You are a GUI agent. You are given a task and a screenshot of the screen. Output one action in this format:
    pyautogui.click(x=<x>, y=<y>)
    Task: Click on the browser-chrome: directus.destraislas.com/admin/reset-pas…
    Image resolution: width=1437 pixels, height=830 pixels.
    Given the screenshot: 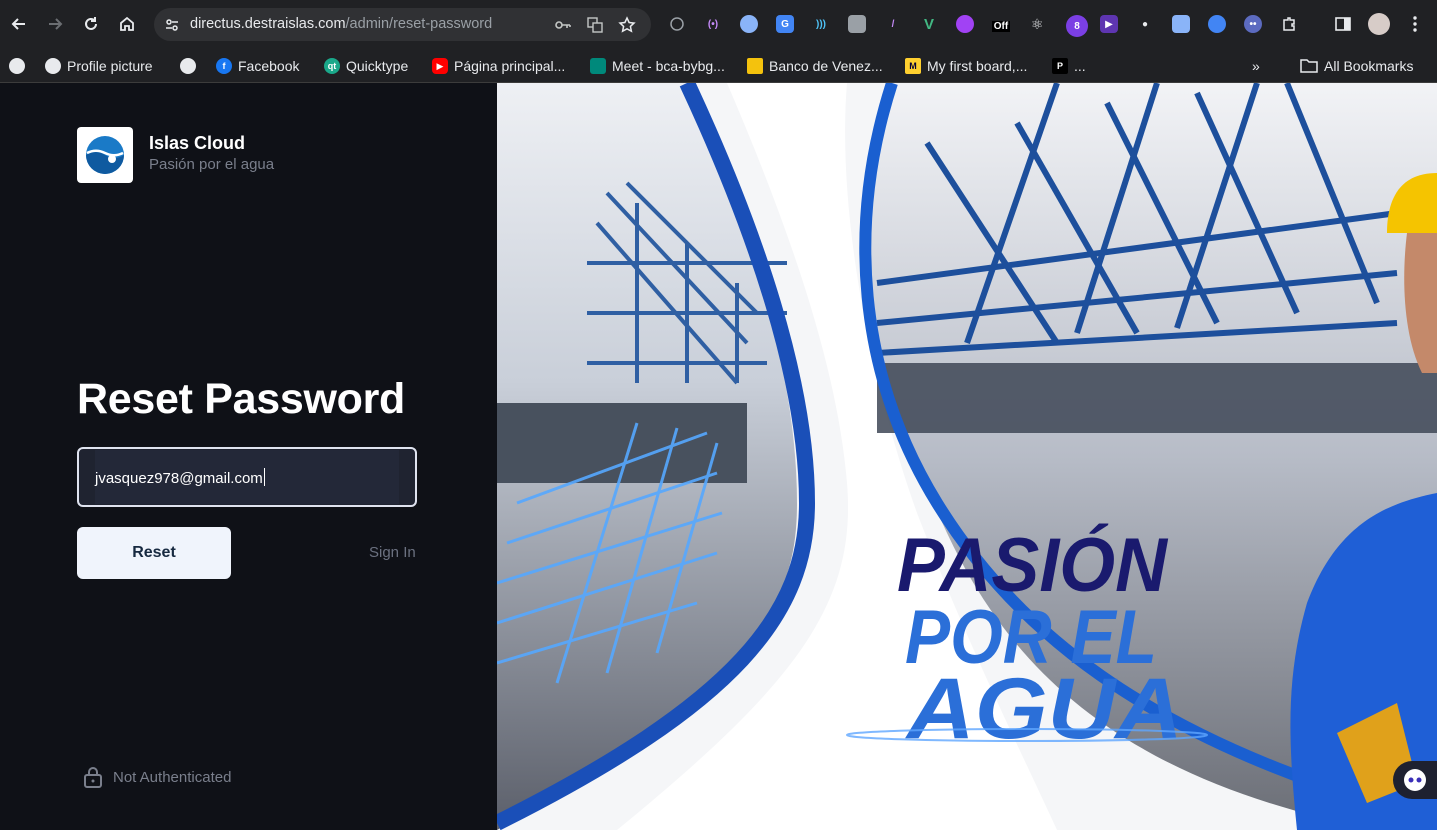 What is the action you would take?
    pyautogui.click(x=718, y=41)
    